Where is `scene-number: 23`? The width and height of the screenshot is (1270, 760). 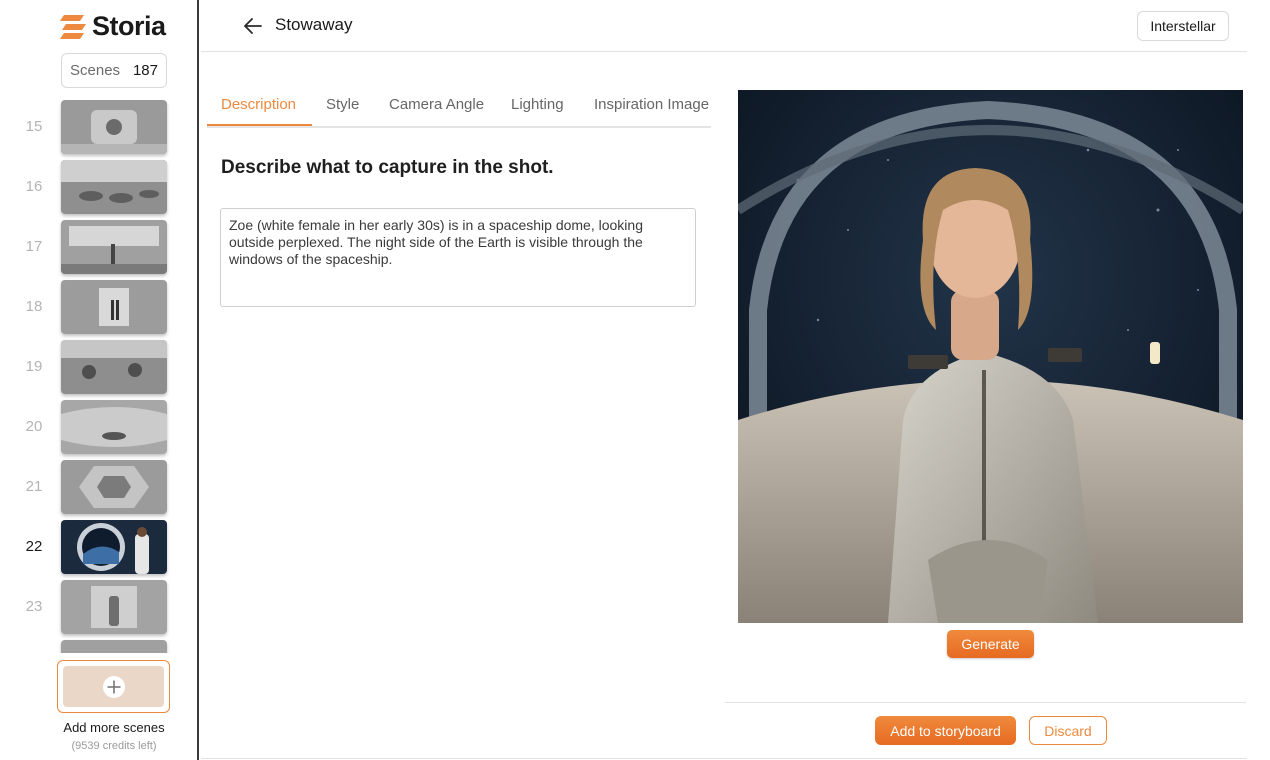
scene-number: 23 is located at coordinates (34, 606).